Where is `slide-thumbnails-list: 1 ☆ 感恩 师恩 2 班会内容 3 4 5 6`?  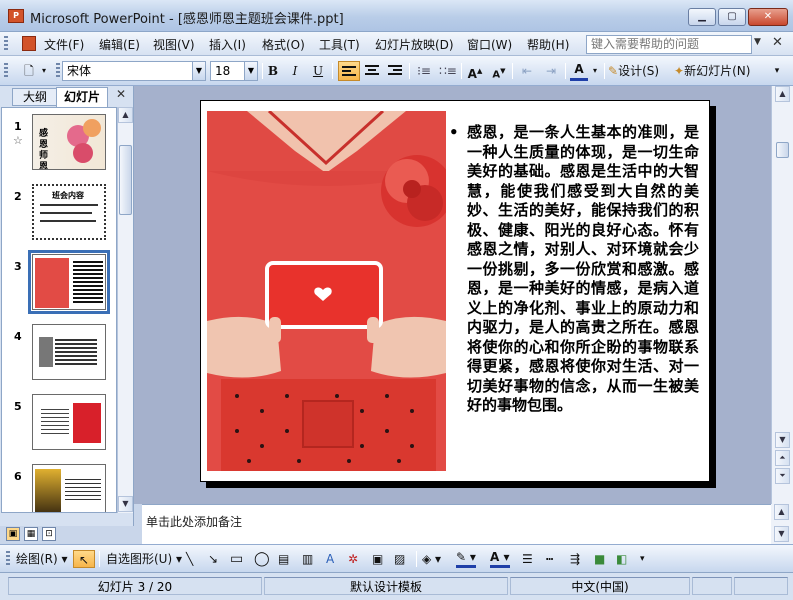 slide-thumbnails-list: 1 ☆ 感恩 师恩 2 班会内容 3 4 5 6 is located at coordinates (59, 310).